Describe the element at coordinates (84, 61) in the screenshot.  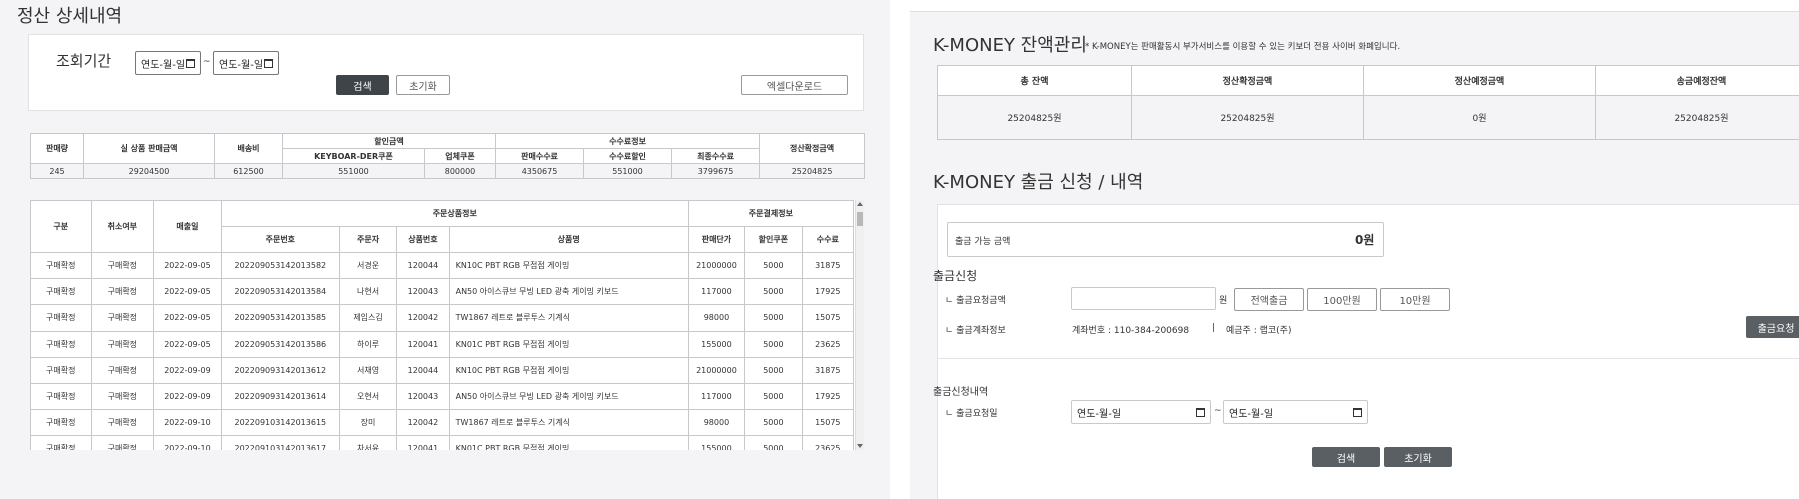
I see `period-label: 조회기간` at that location.